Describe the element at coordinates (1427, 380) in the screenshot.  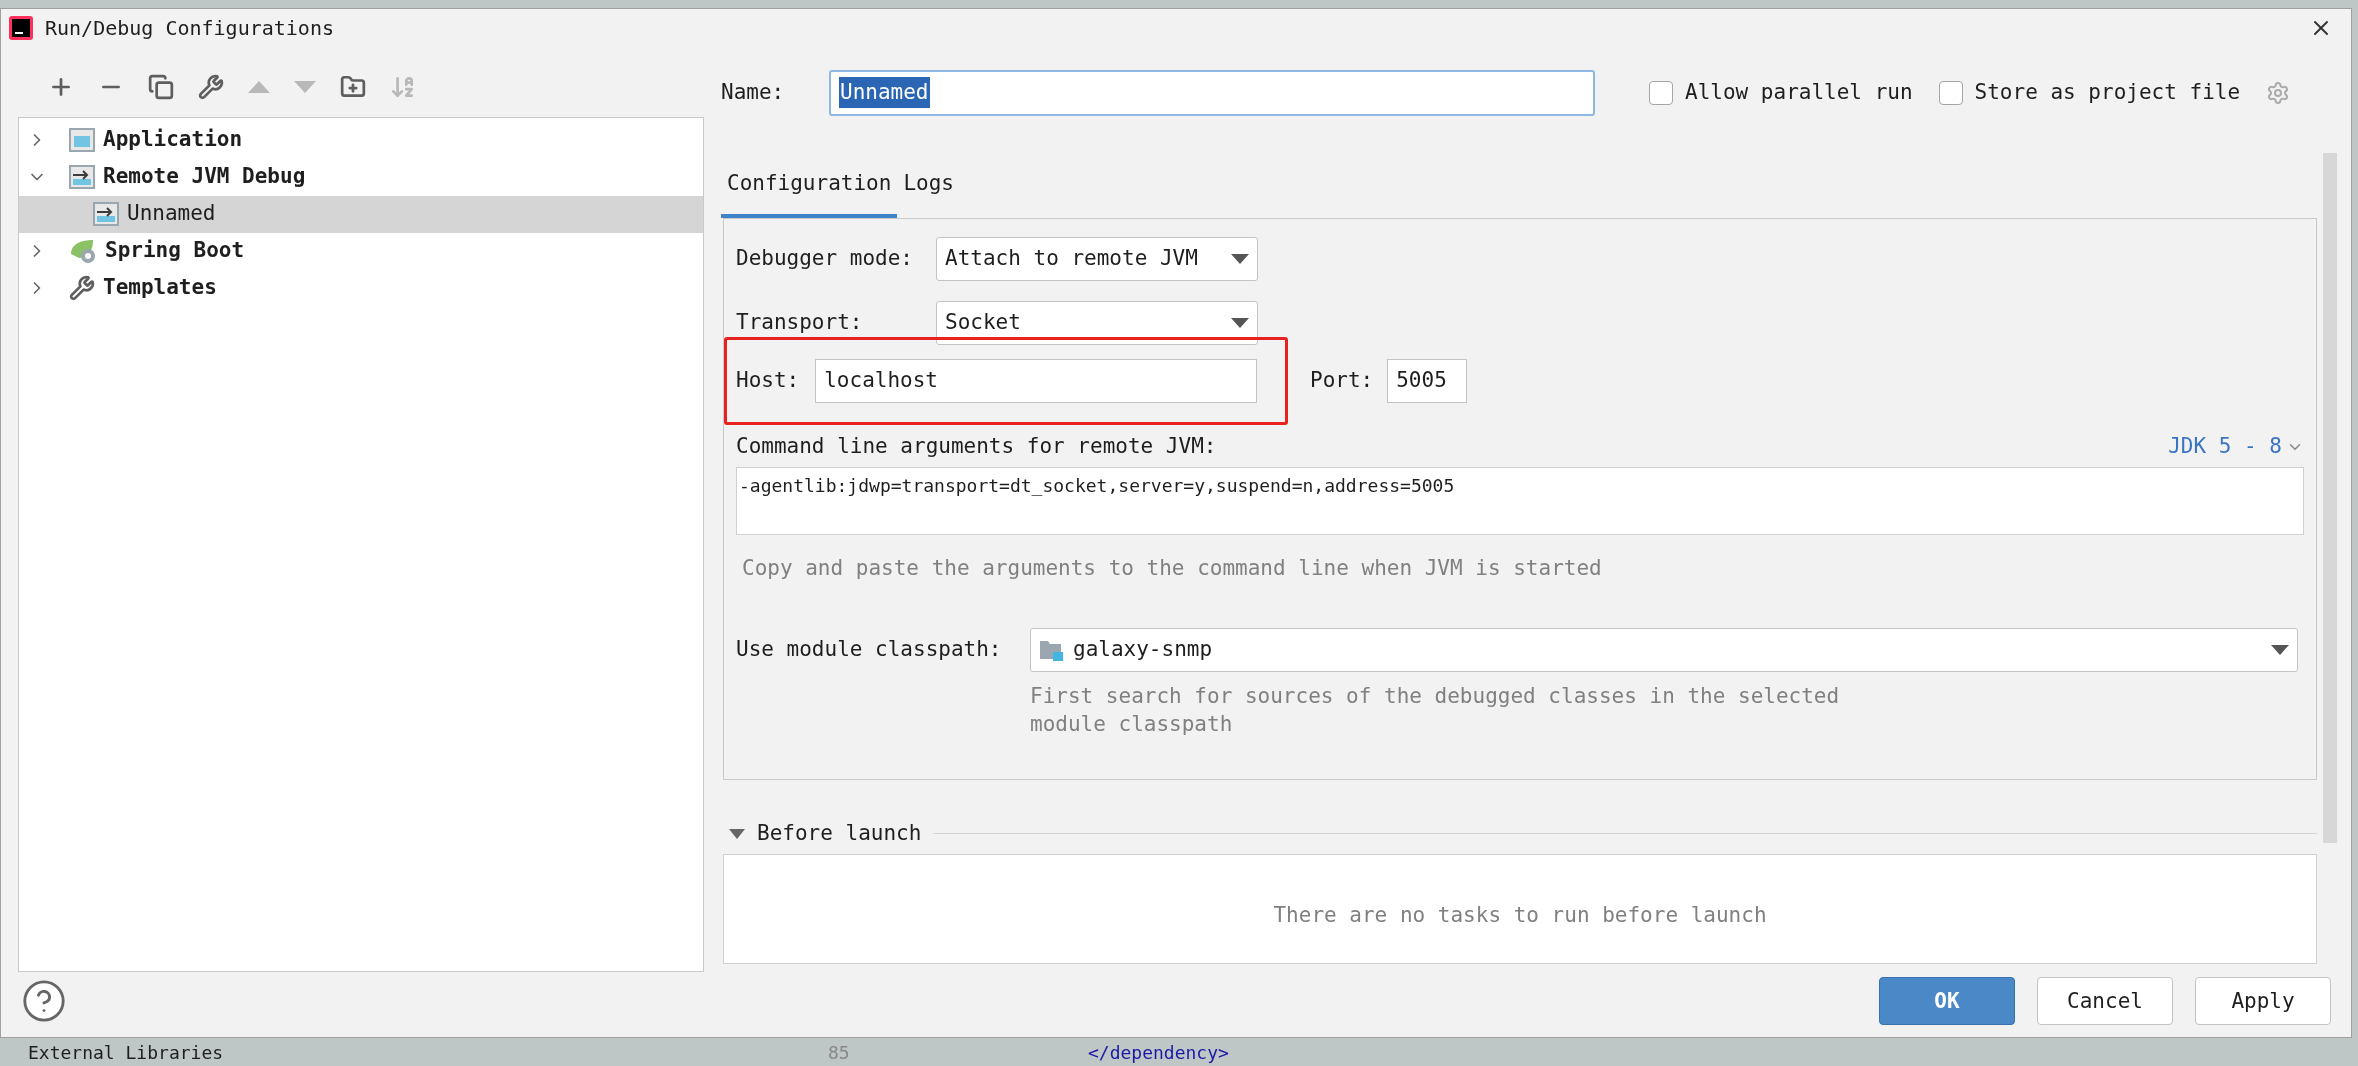
I see `port-input: 5005` at that location.